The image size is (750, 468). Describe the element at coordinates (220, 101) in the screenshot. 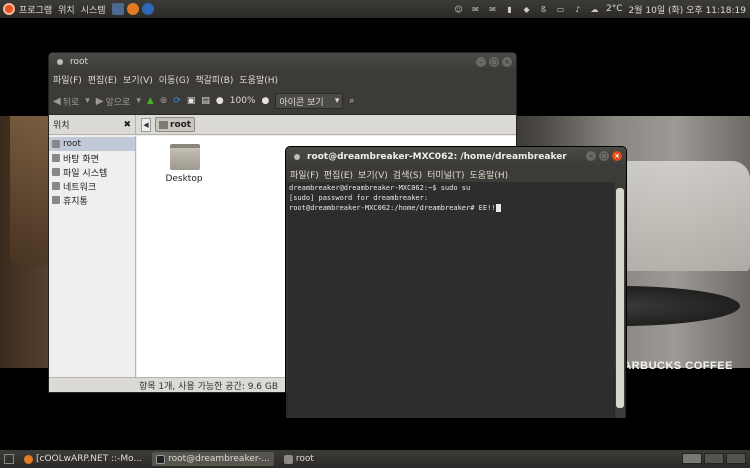

I see `zoom-out-icon: ●` at that location.